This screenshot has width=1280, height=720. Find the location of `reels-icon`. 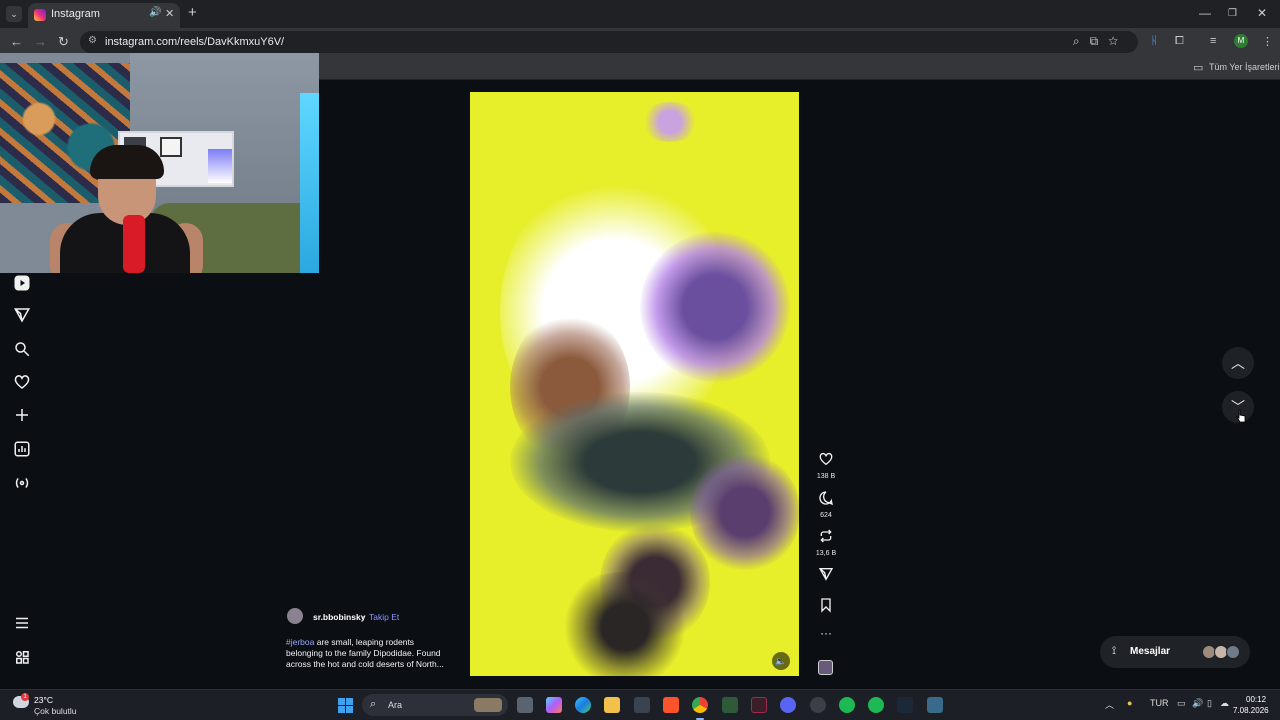

reels-icon is located at coordinates (22, 283).